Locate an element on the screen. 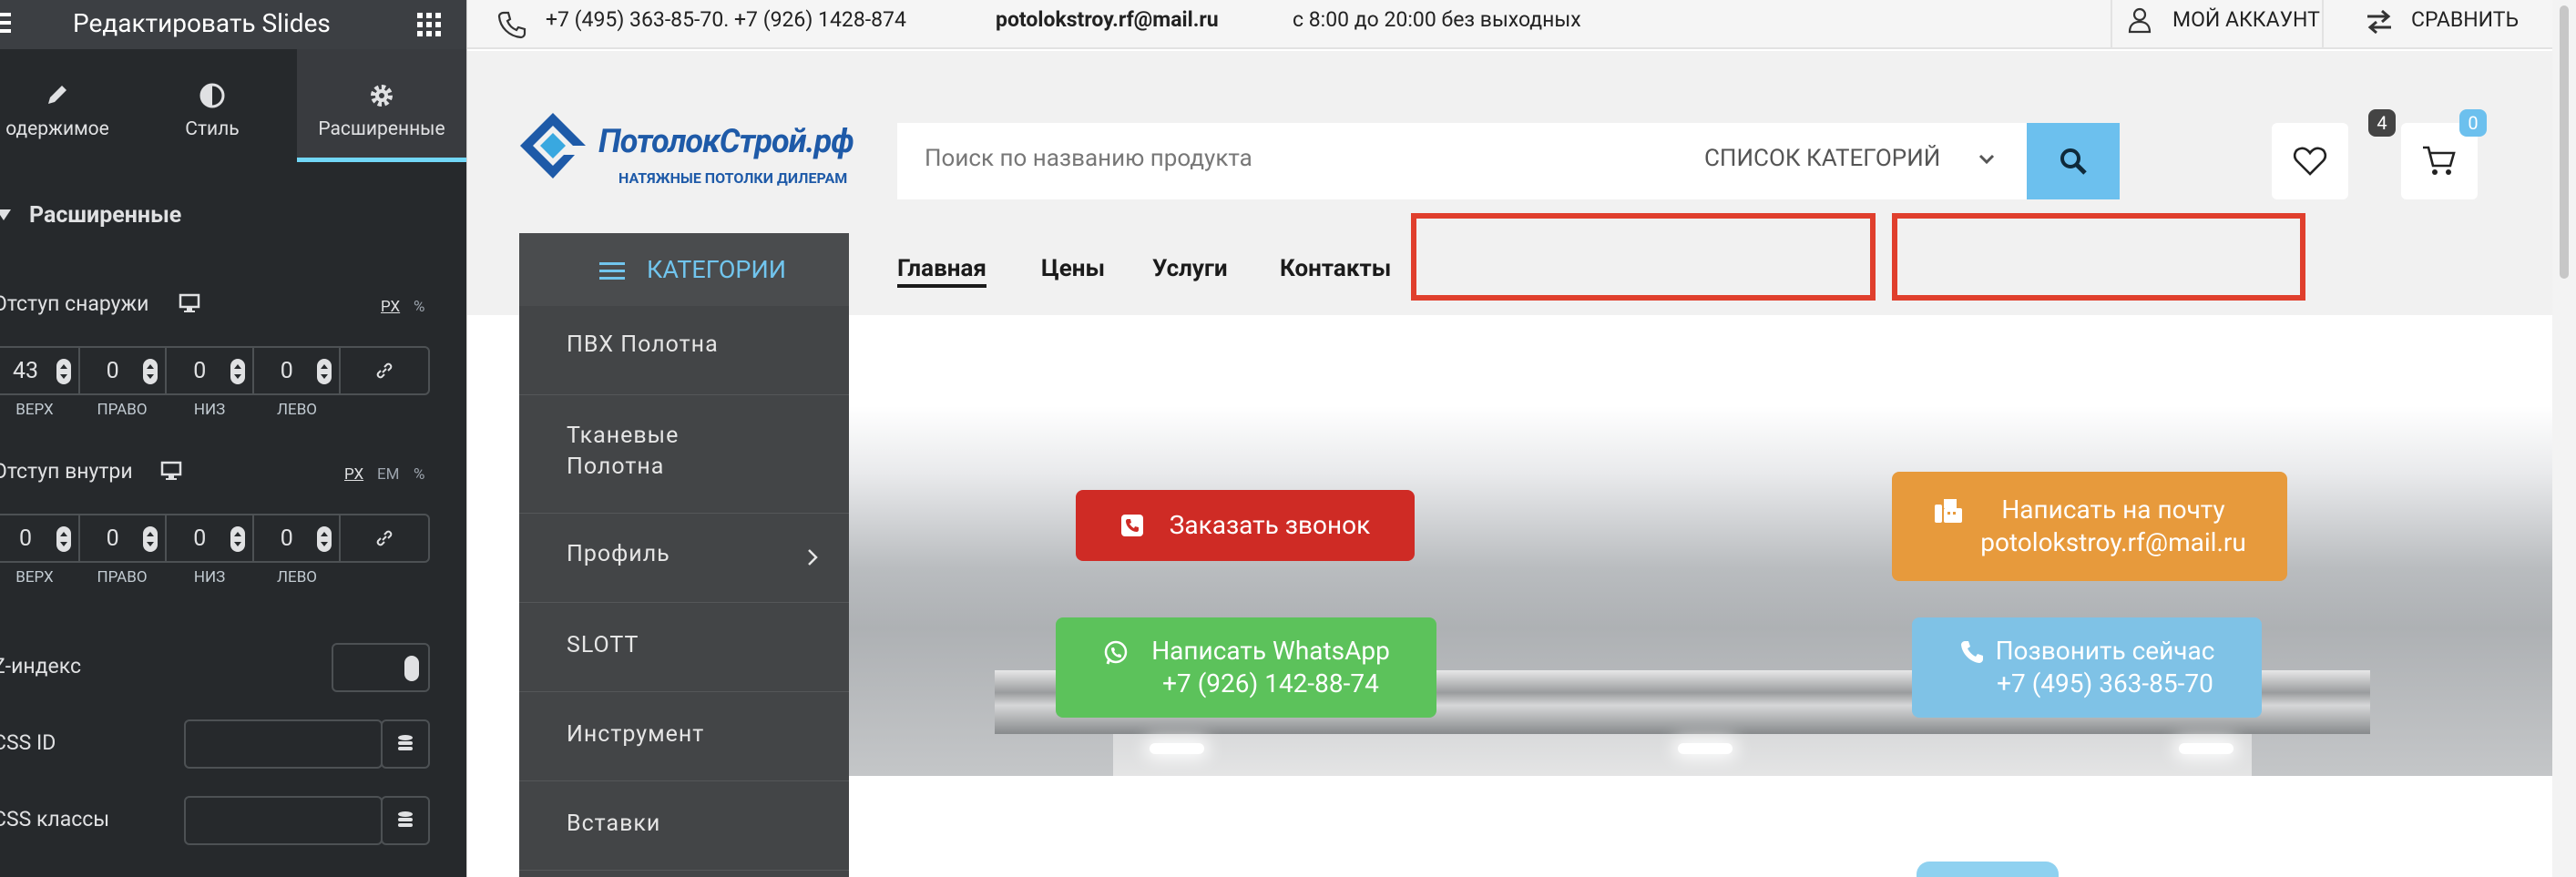  account-link: МОЙ АККАУНТ is located at coordinates (2246, 19).